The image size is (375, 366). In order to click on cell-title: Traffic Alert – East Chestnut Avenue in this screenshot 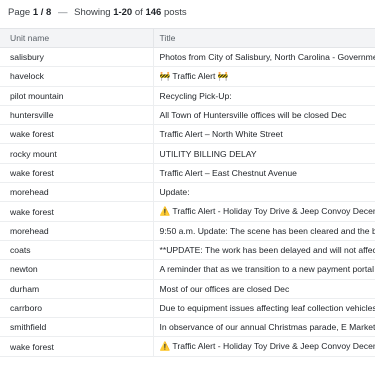, I will do `click(263, 173)`.